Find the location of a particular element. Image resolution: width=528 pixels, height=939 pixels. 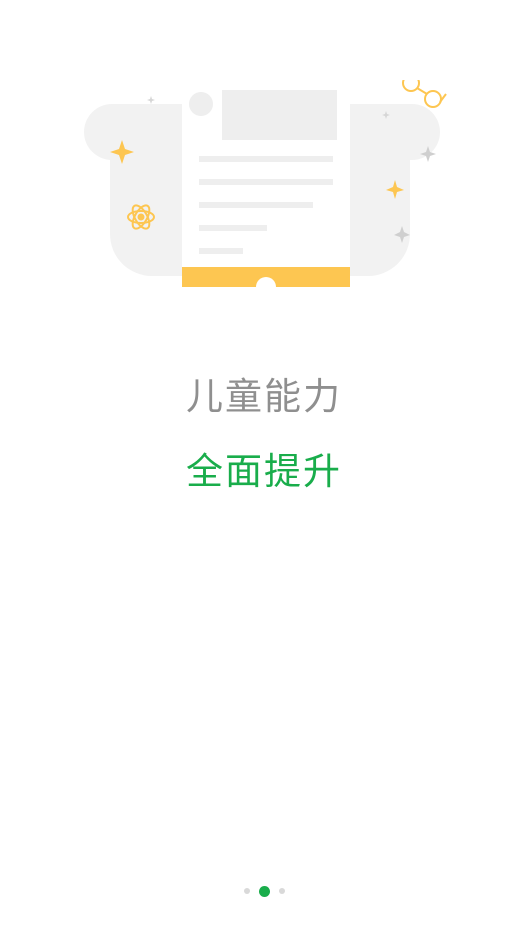

sparkle-icon is located at coordinates (151, 100).